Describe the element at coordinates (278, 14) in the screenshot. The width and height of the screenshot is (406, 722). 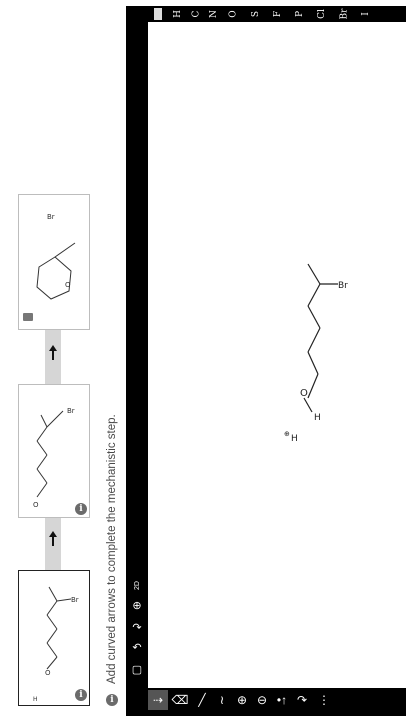
I see `element-f-button: F` at that location.